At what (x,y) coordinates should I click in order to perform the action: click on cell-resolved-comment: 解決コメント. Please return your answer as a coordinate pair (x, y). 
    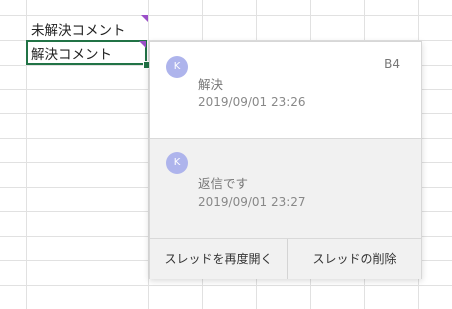
    Looking at the image, I should click on (71, 53).